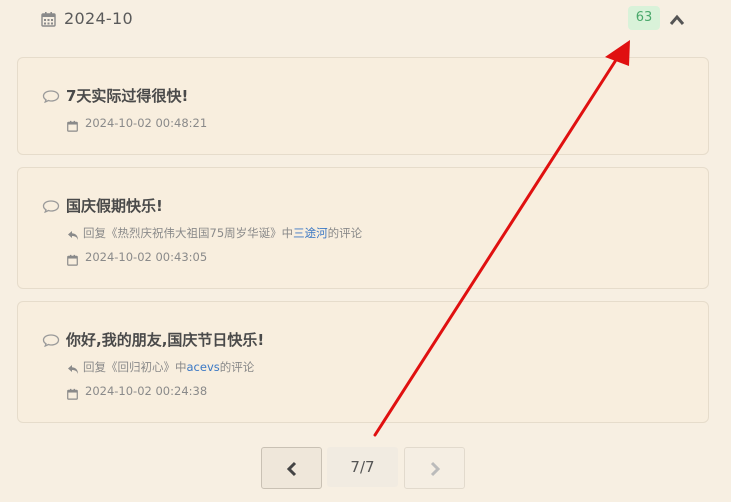  I want to click on reply-user-link: 三途河, so click(310, 233).